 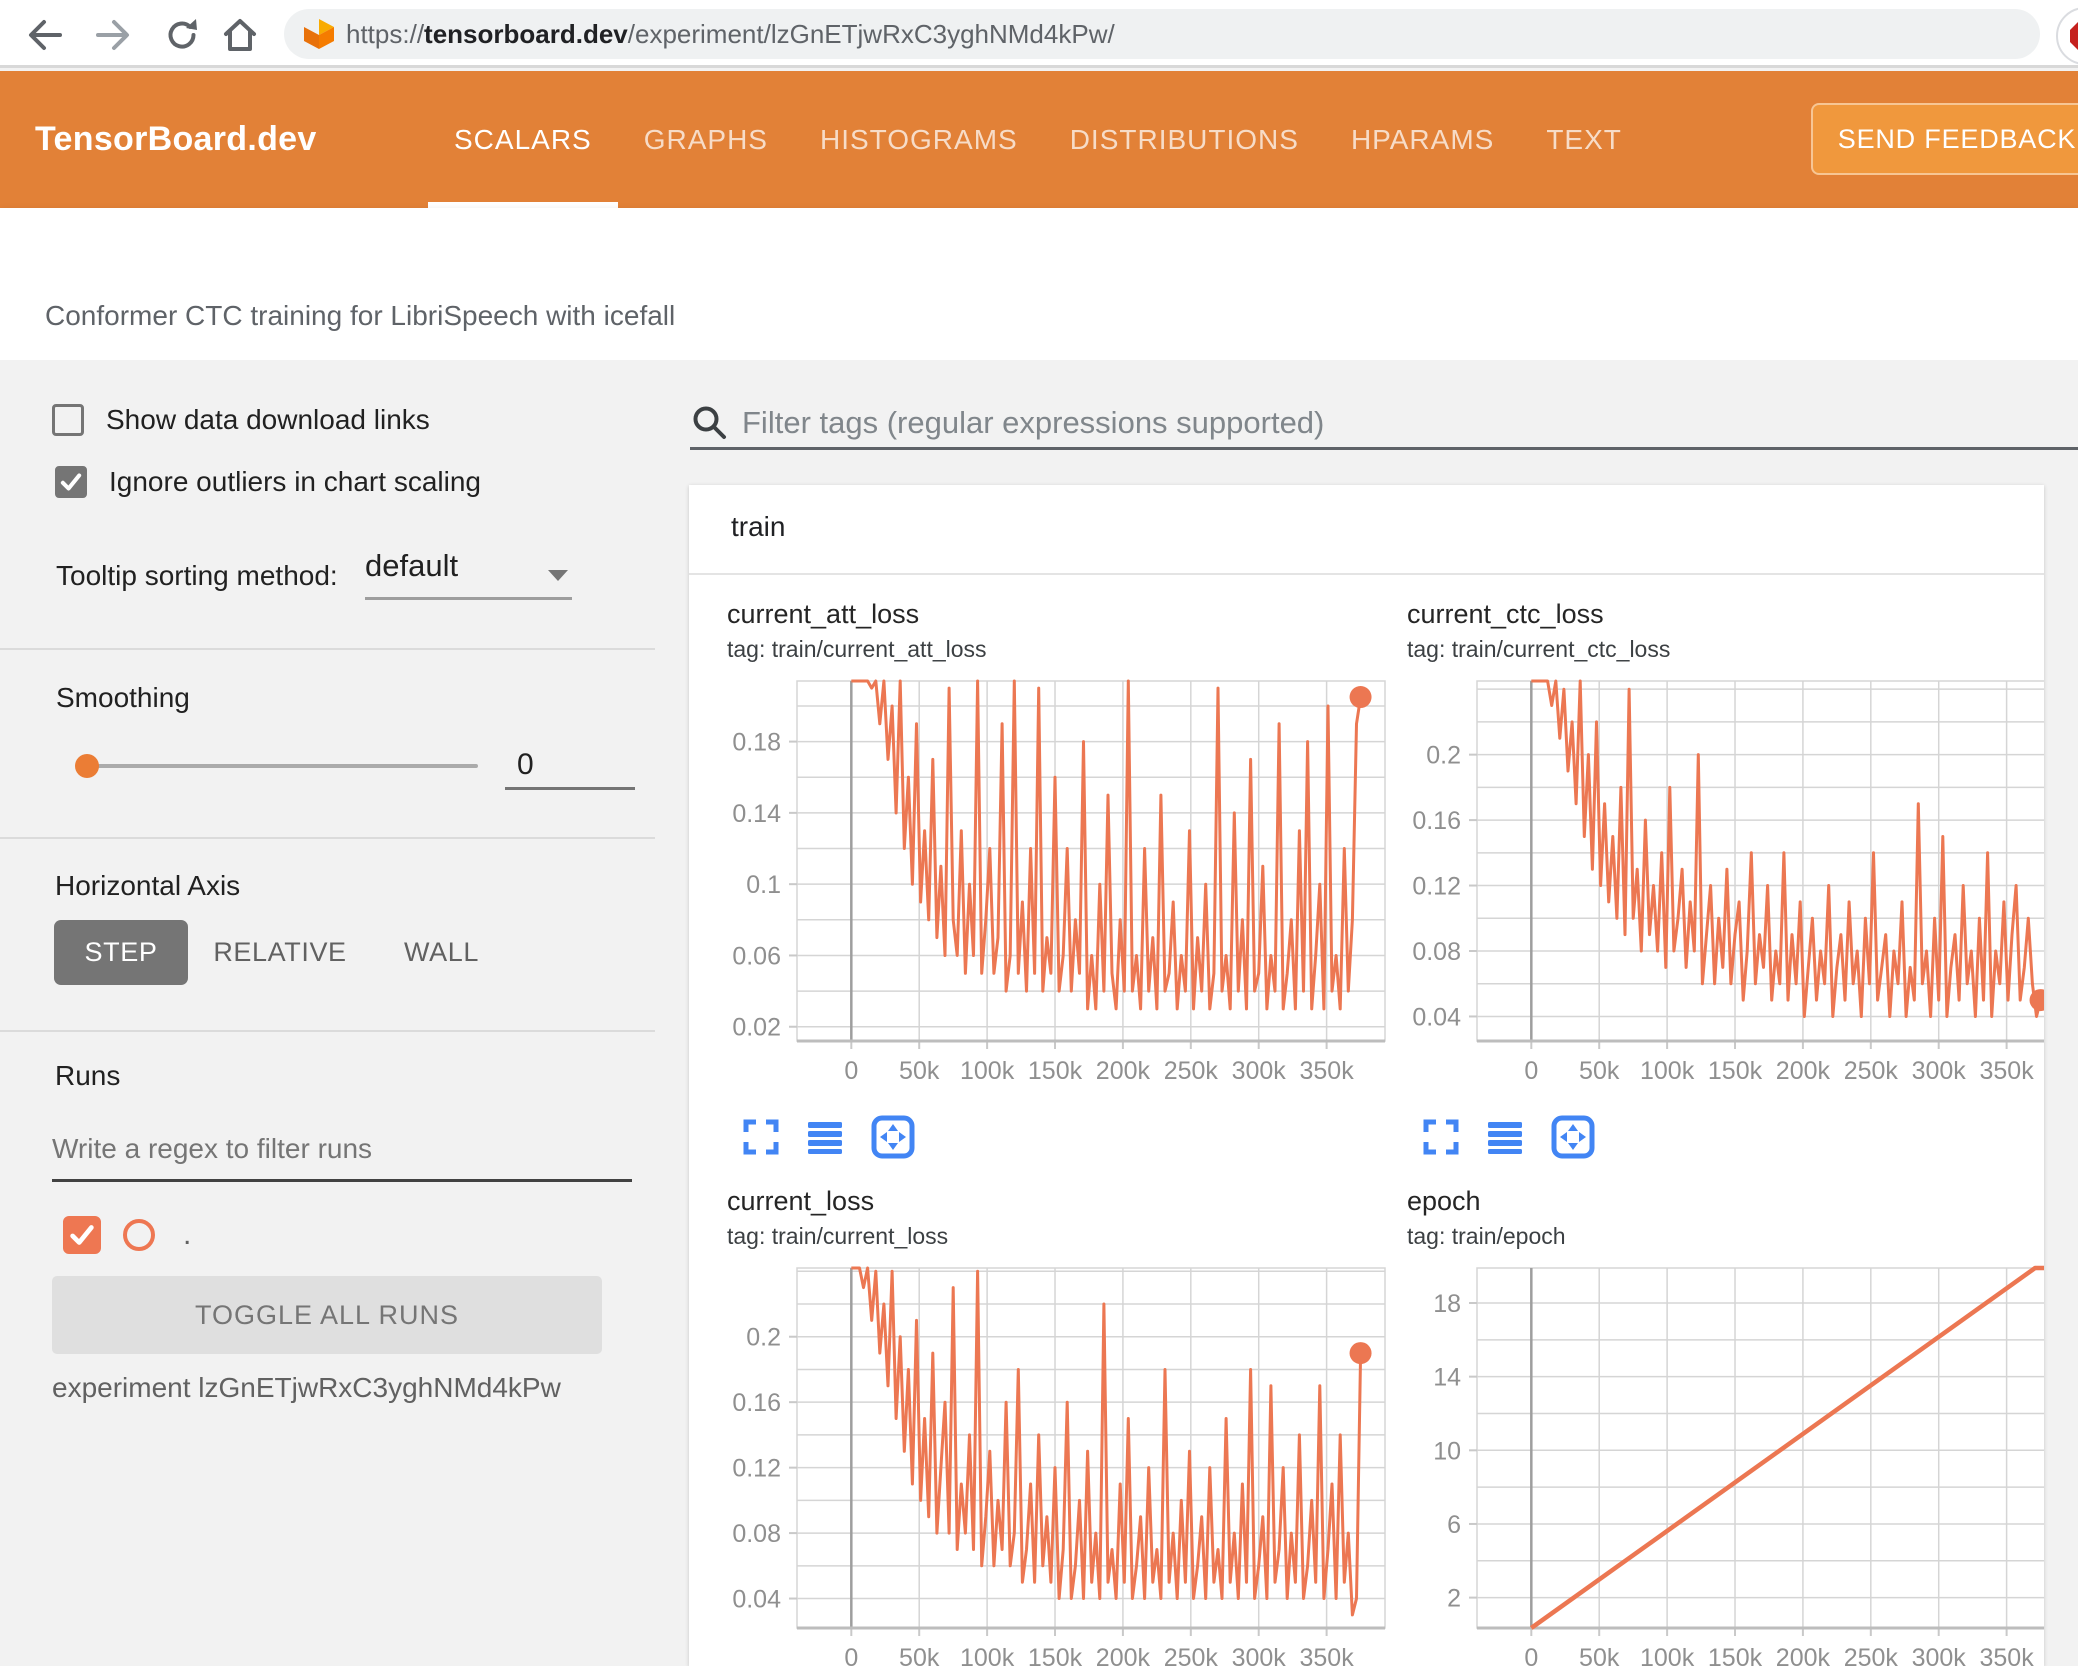 I want to click on tab-scalars: SCALARS, so click(x=523, y=139).